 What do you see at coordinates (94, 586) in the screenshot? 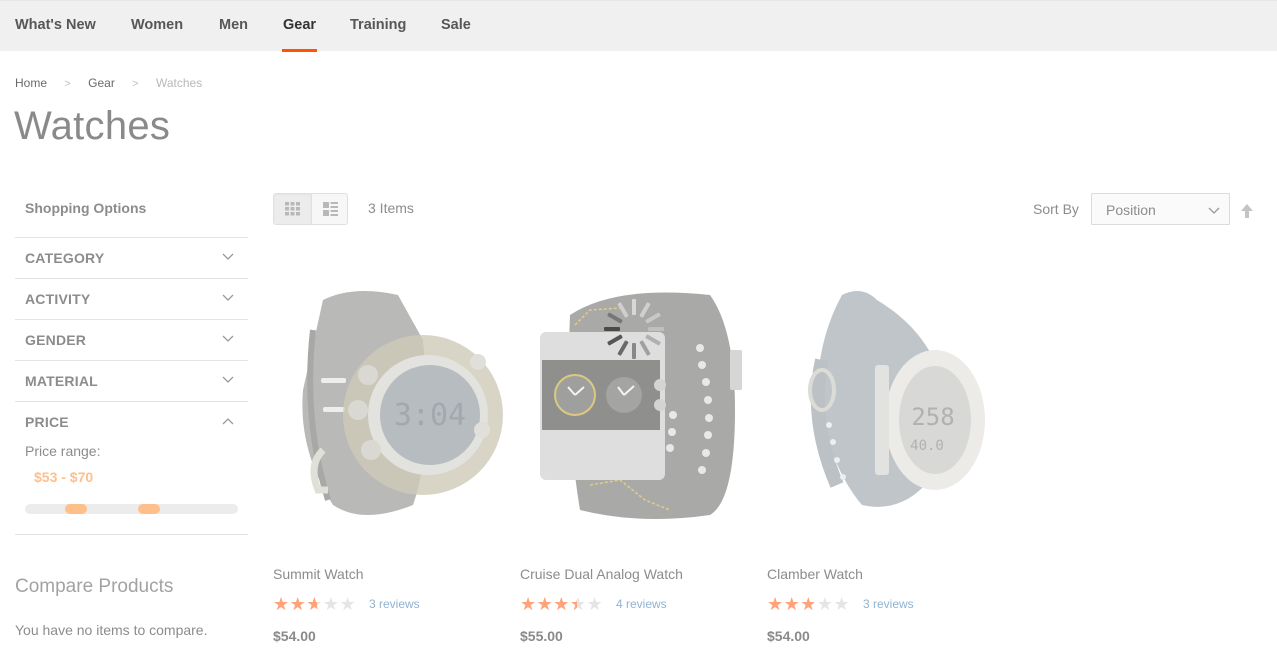
I see `compare-products-title: Compare Products` at bounding box center [94, 586].